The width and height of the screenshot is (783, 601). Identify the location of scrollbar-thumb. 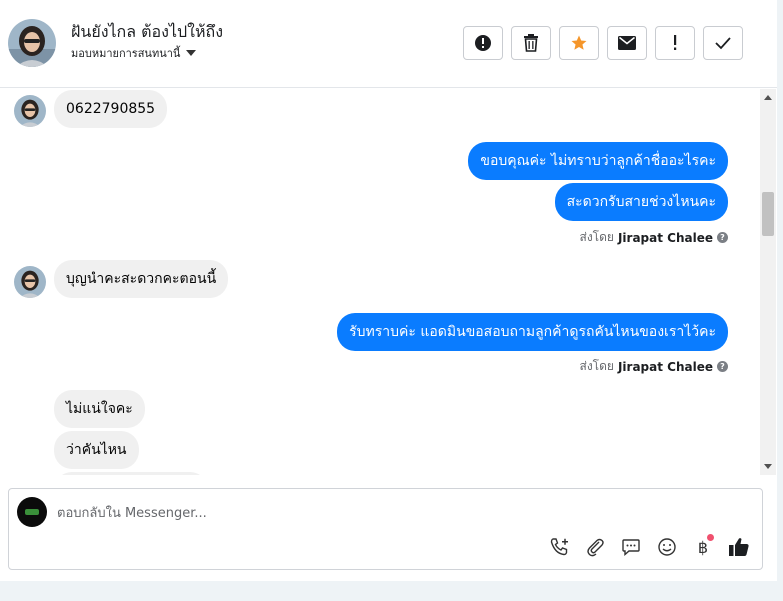
(768, 214).